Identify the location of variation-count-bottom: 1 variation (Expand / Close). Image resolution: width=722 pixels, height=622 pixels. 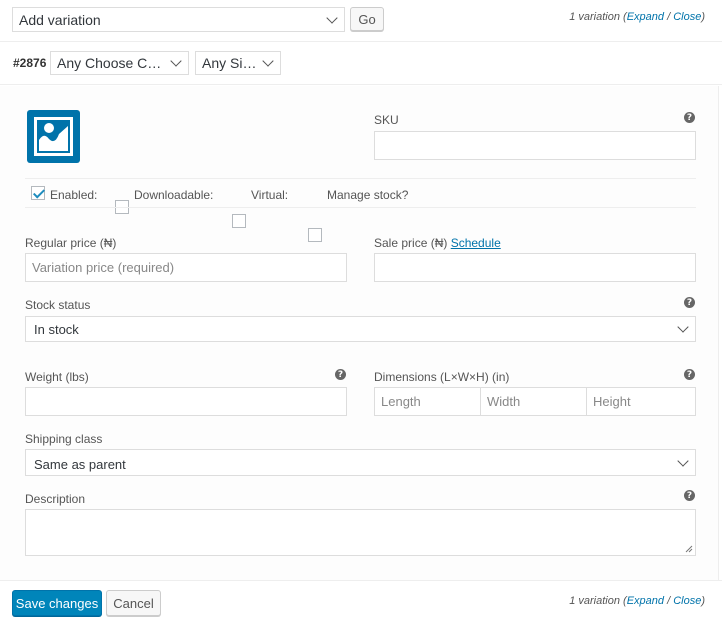
(637, 601).